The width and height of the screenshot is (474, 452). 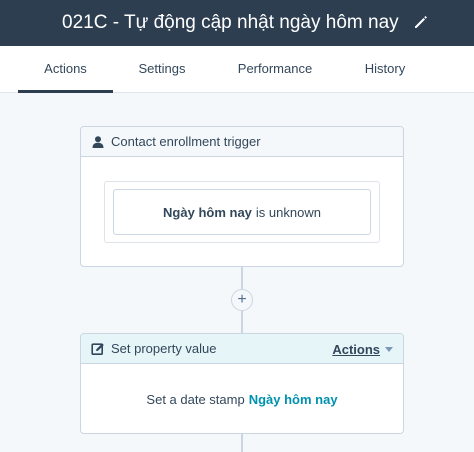 What do you see at coordinates (385, 69) in the screenshot?
I see `tab-history: History` at bounding box center [385, 69].